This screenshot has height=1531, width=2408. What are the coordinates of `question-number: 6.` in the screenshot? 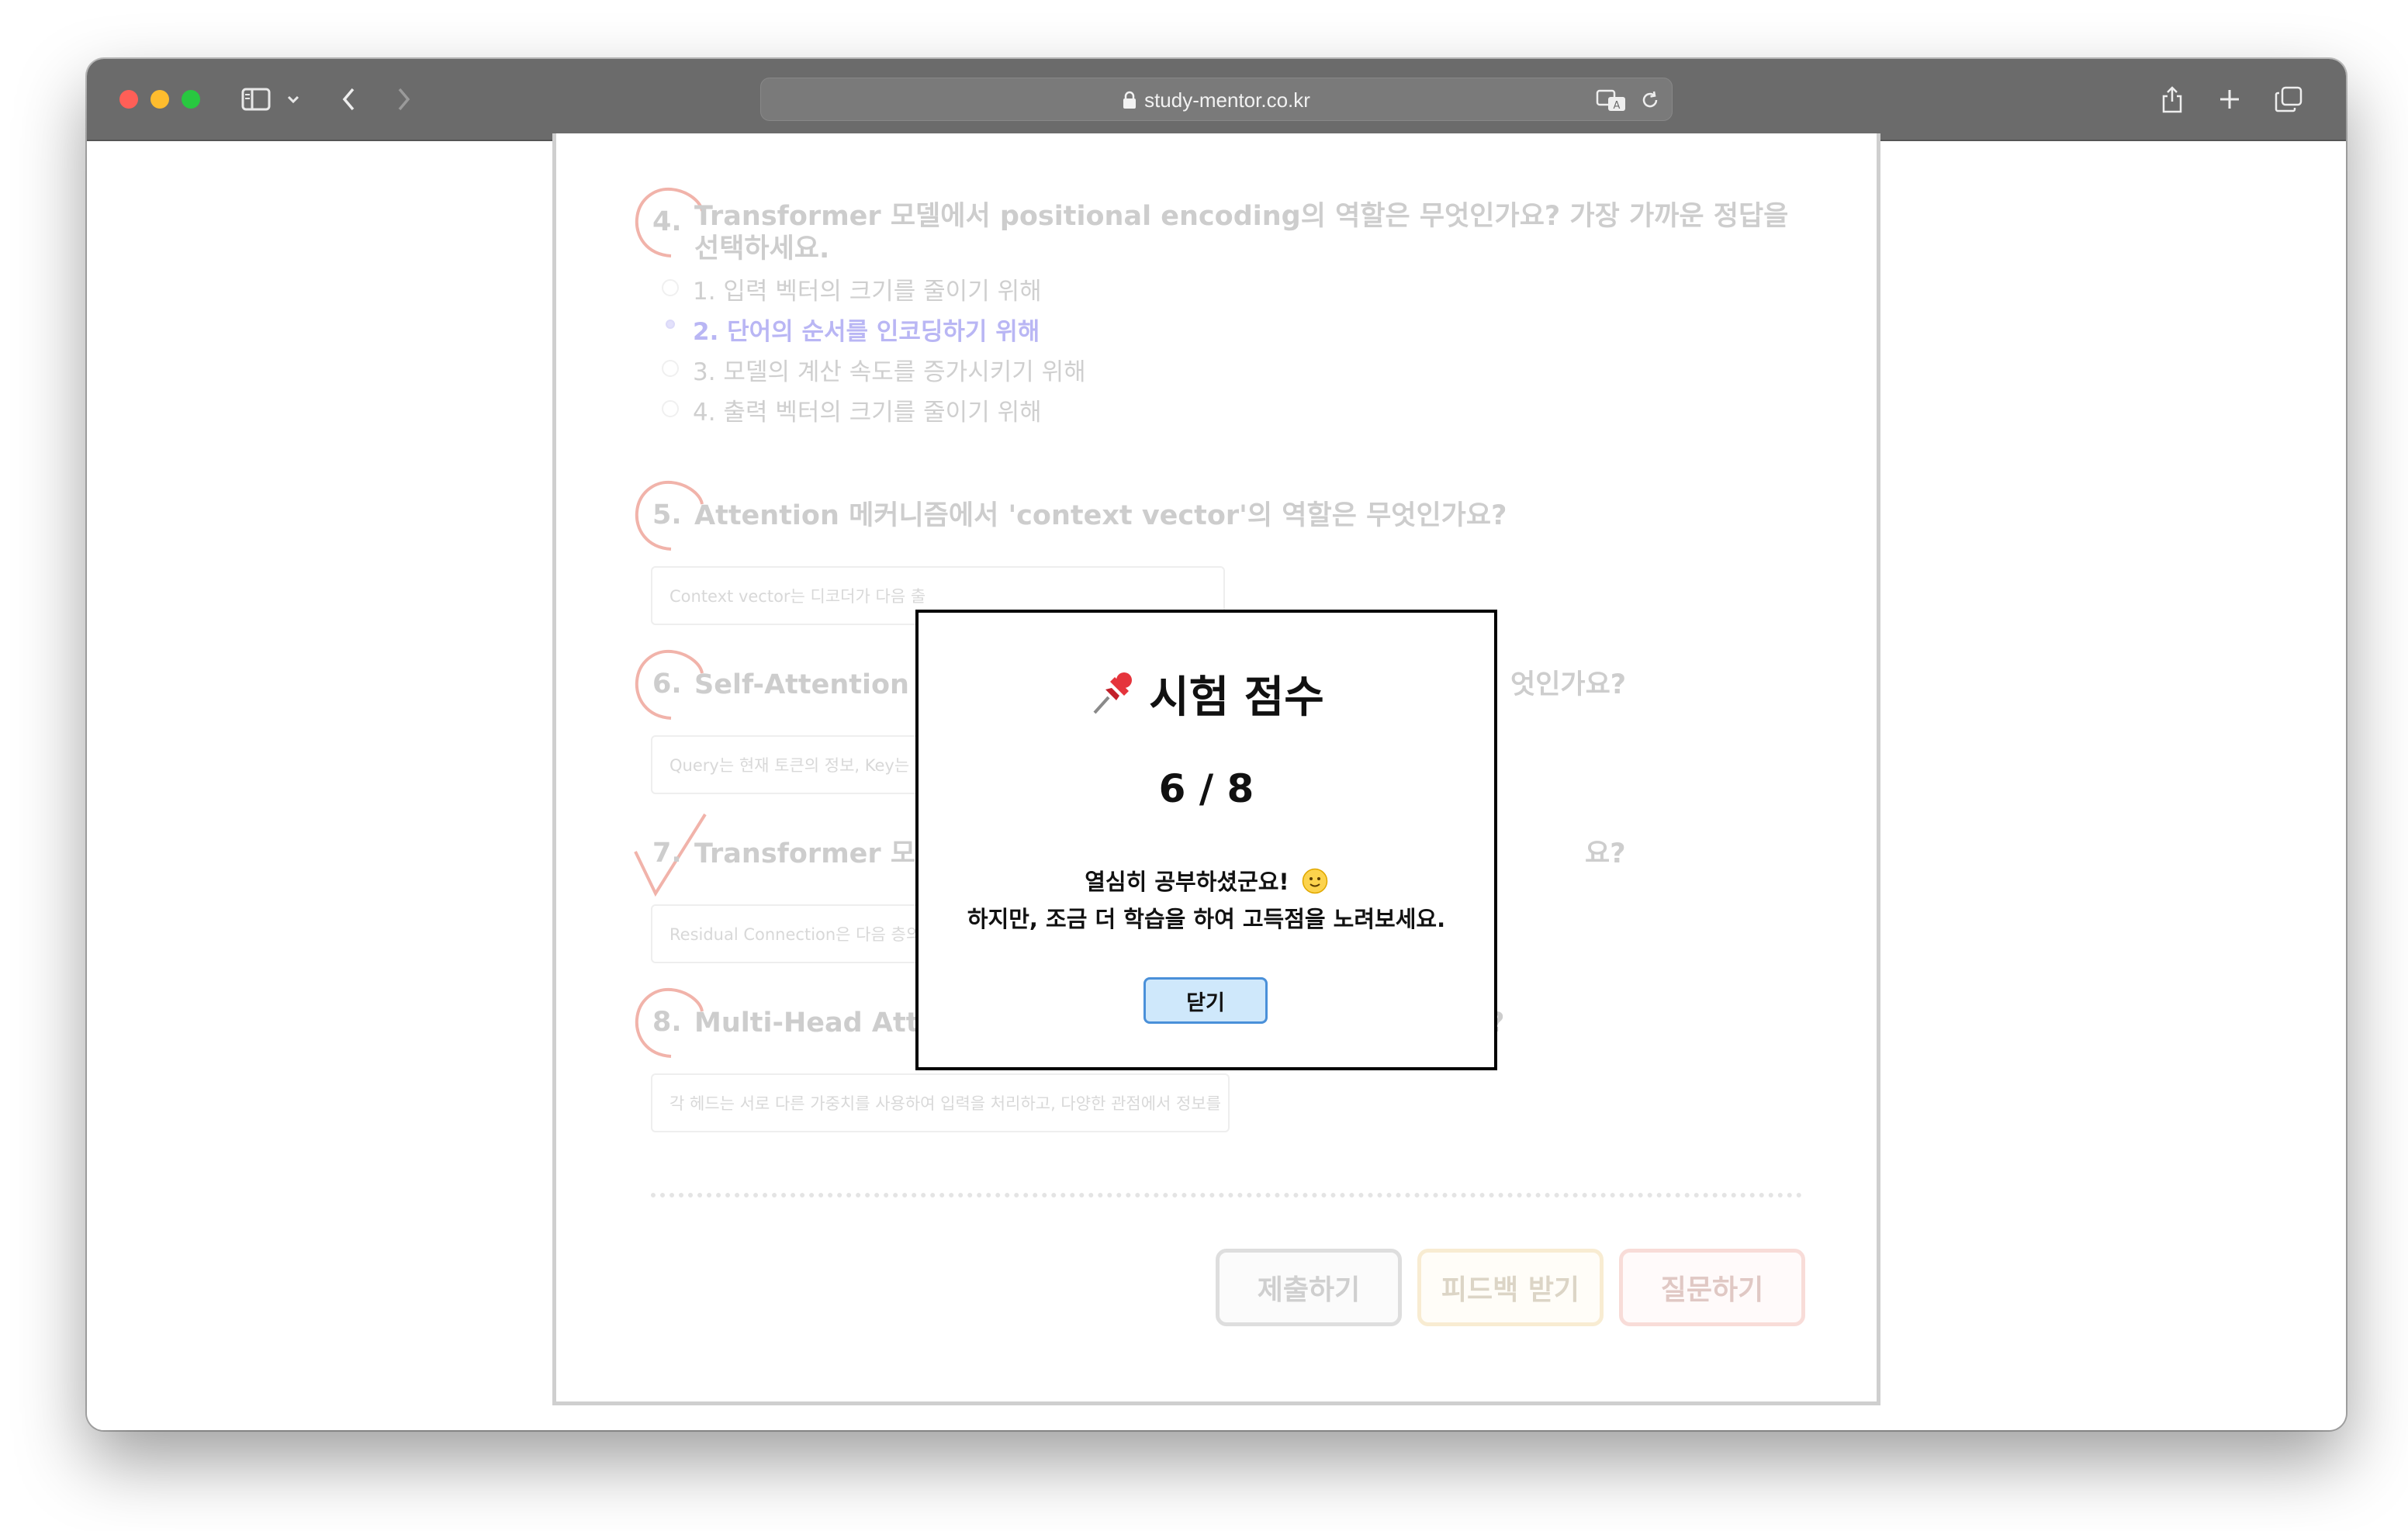 It's located at (667, 684).